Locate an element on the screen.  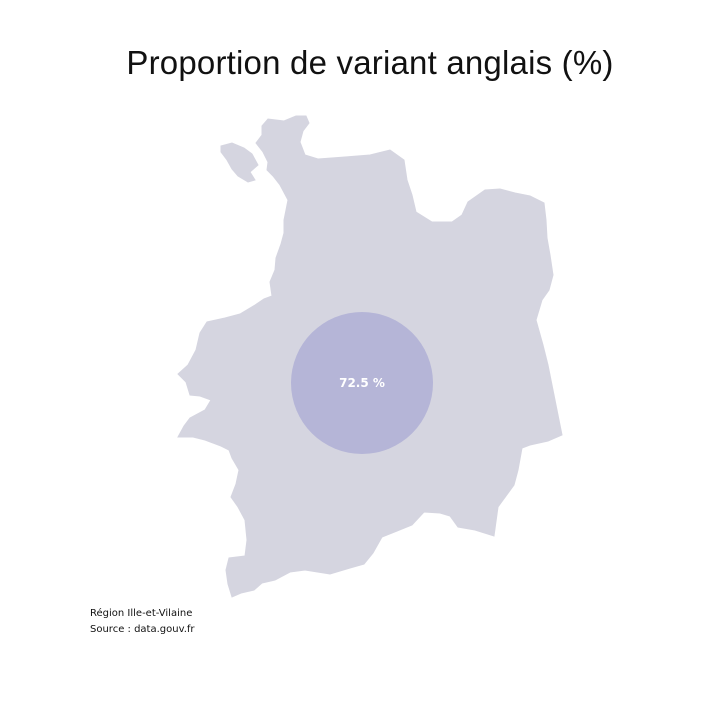
source-note: Source : data.gouv.fr is located at coordinates (142, 629).